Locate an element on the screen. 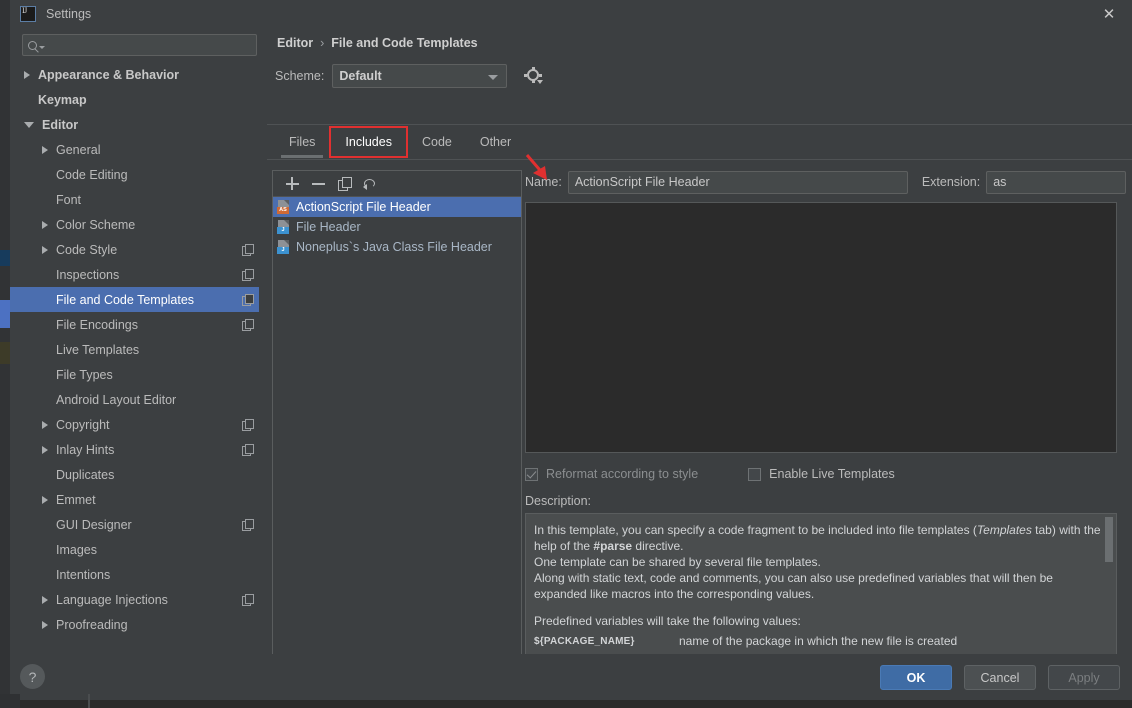 This screenshot has height=708, width=1132. sidebar-item-label: Copyright is located at coordinates (83, 424).